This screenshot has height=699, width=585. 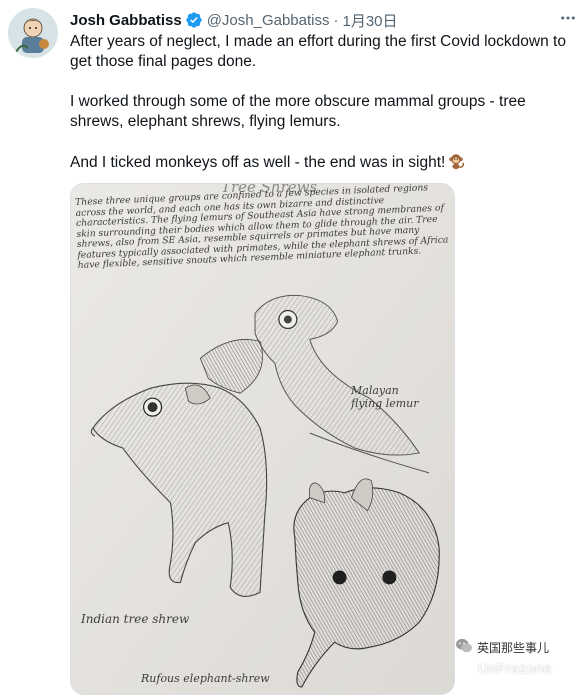 What do you see at coordinates (126, 20) in the screenshot?
I see `display-name: Josh Gabbatiss` at bounding box center [126, 20].